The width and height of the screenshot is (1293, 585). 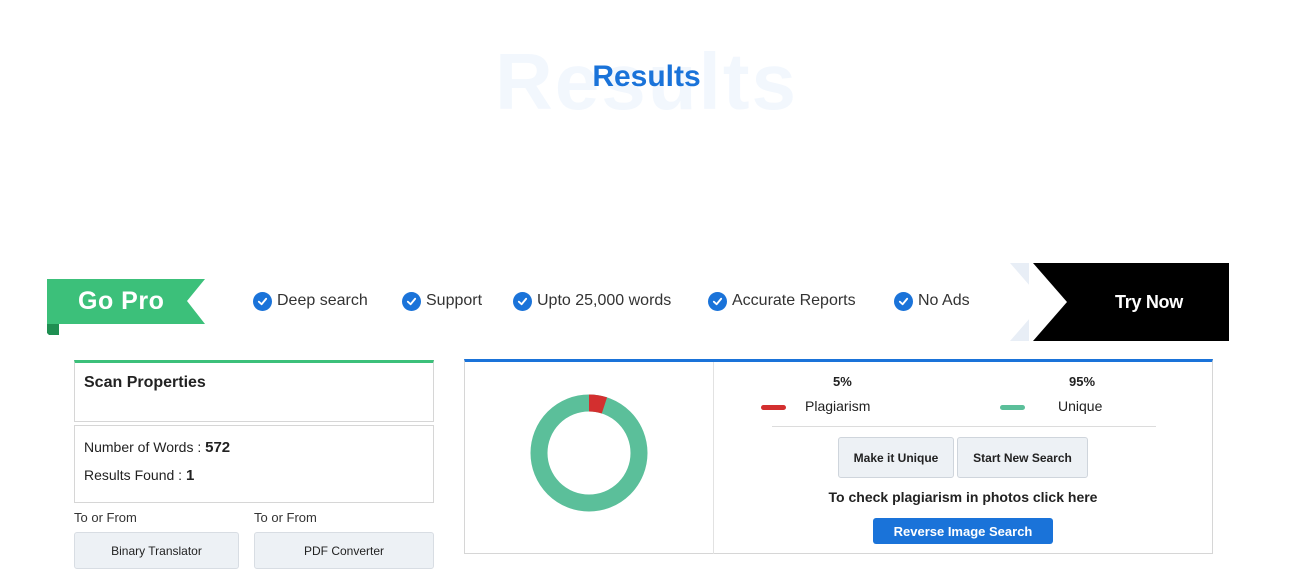 What do you see at coordinates (964, 426) in the screenshot?
I see `legend-separator` at bounding box center [964, 426].